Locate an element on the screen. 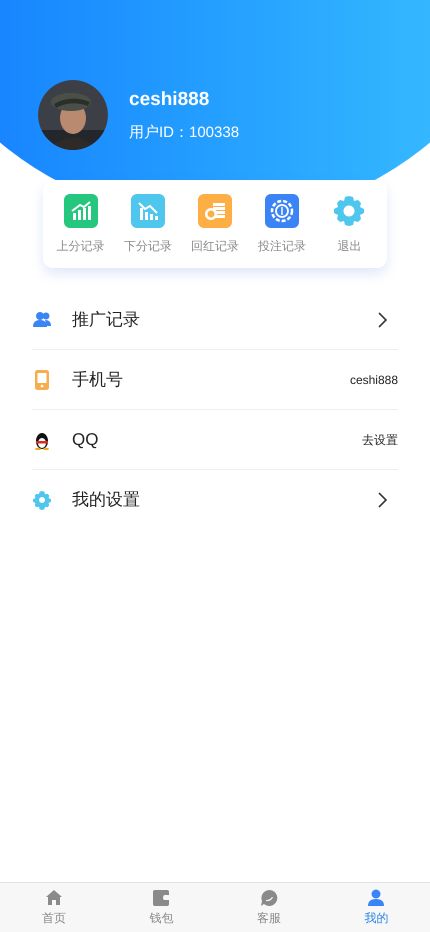  username: ceshi888 is located at coordinates (169, 100).